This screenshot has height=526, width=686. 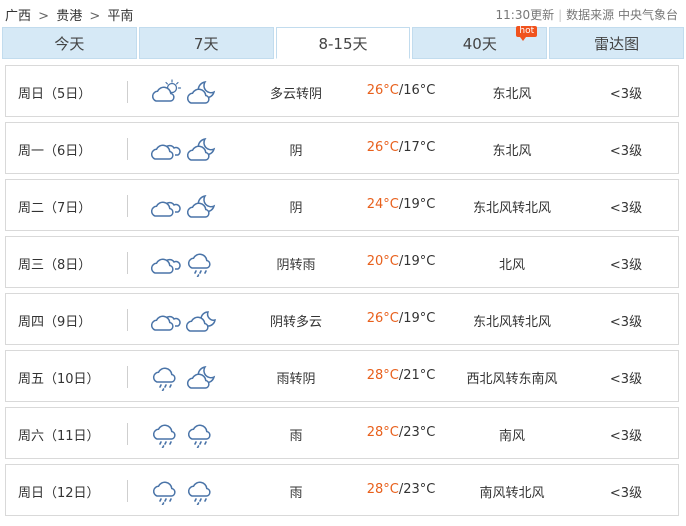 What do you see at coordinates (295, 94) in the screenshot?
I see `weather-description: 多云转阴` at bounding box center [295, 94].